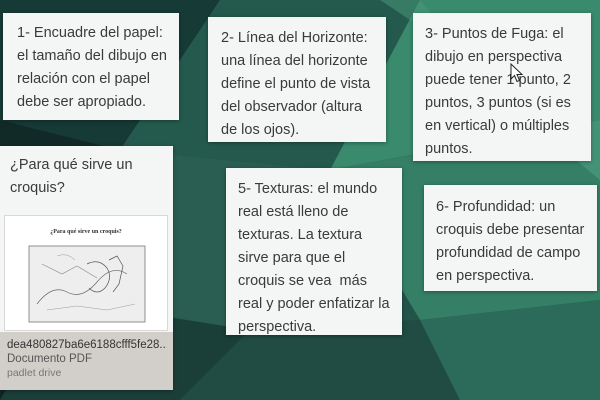  I want to click on pdf-preview-heading: ¿Para qué sirve un croquis?, so click(86, 232).